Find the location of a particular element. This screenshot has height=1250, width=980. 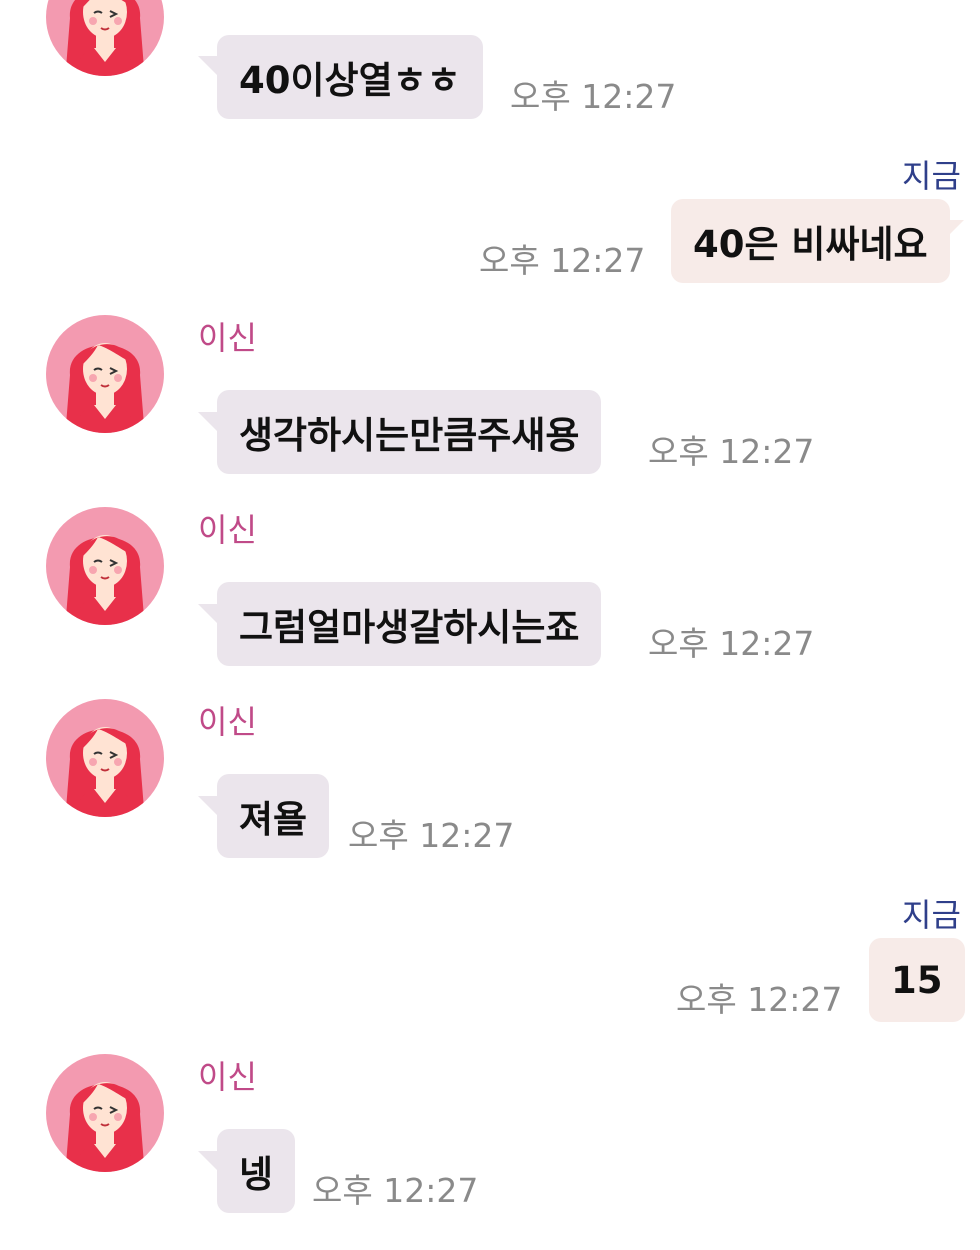

message-bubble: 40은 비싸네요 is located at coordinates (810, 241).